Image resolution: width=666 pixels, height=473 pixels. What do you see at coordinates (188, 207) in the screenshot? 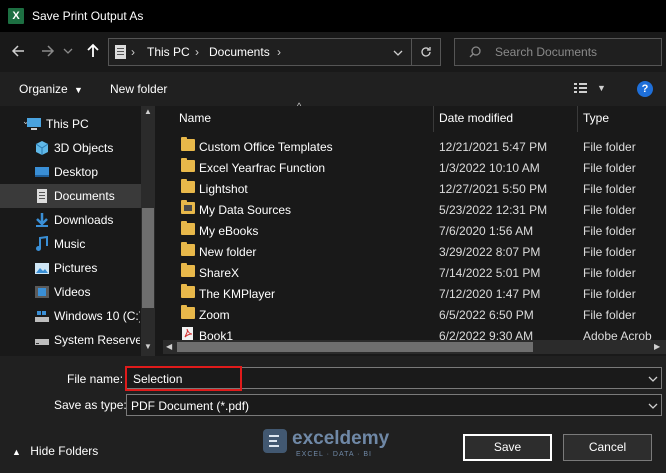
I see `data-source-folder-icon` at bounding box center [188, 207].